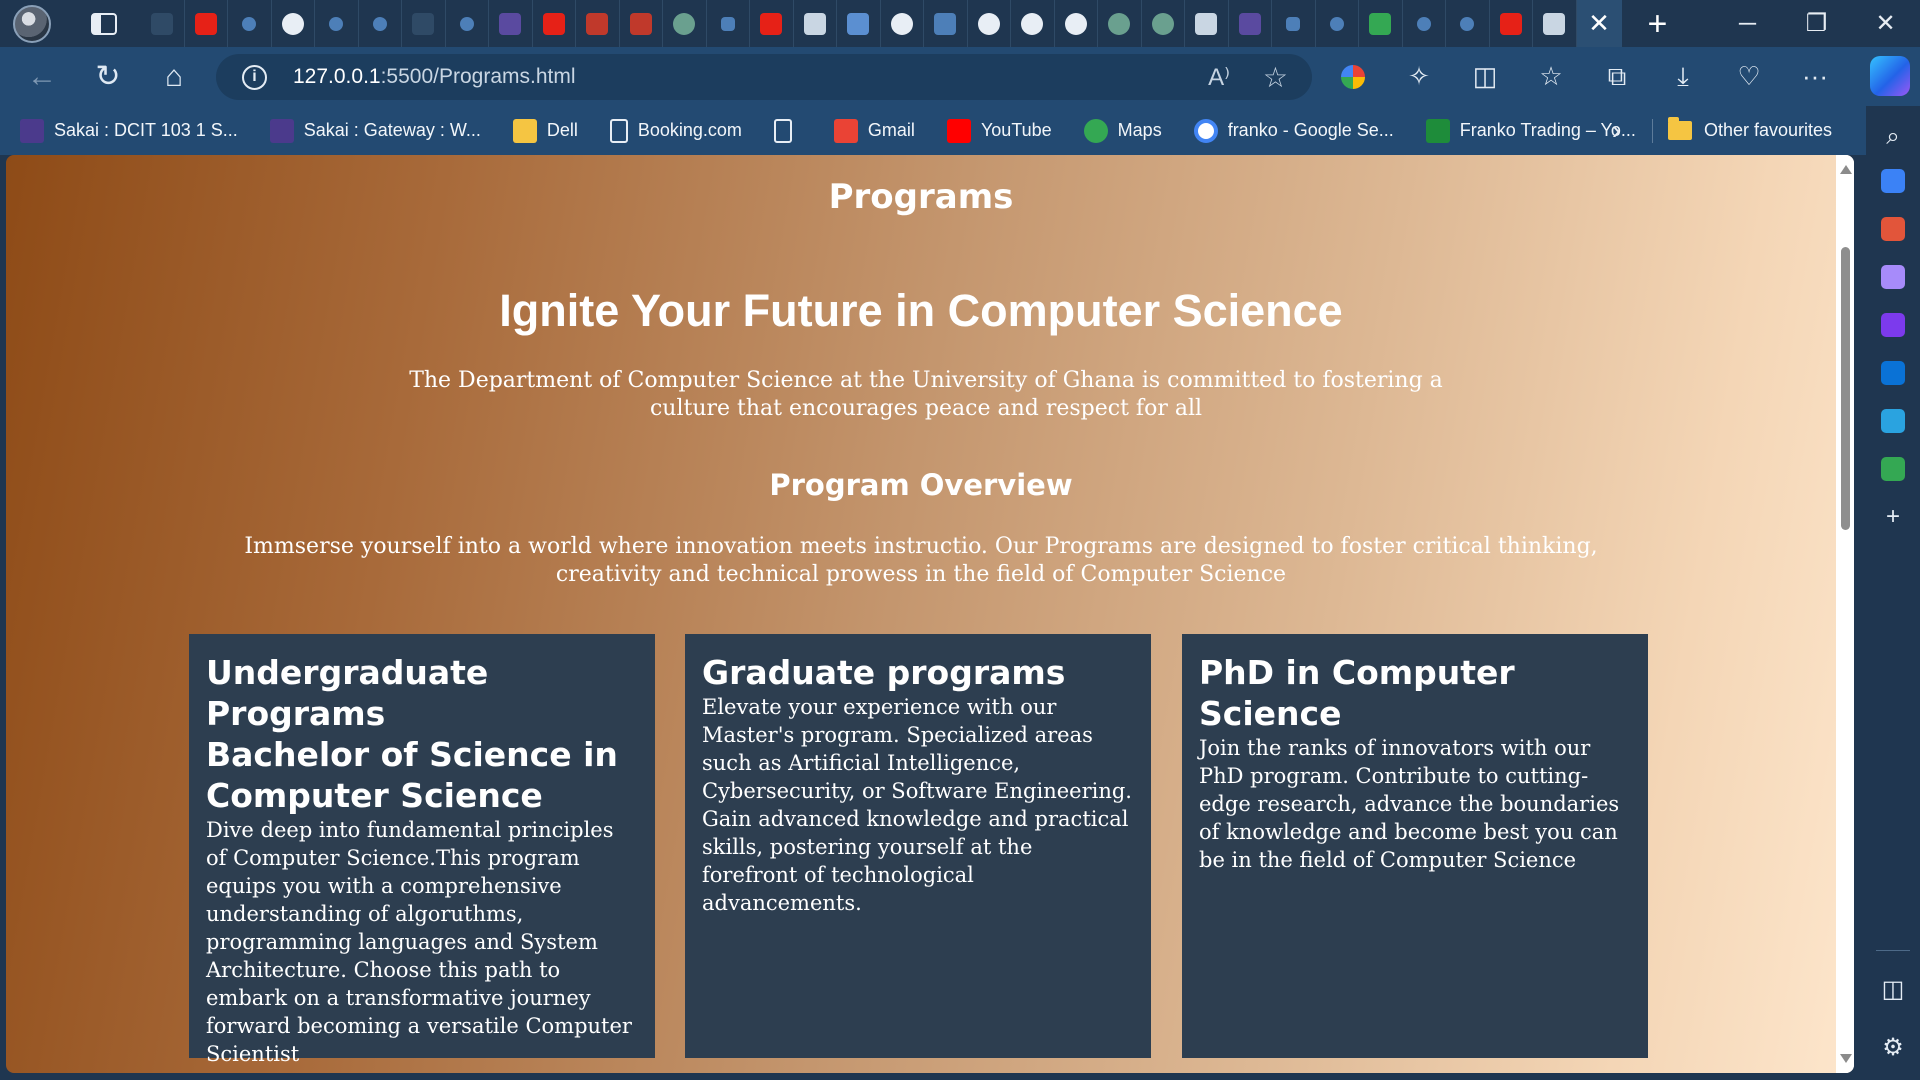  What do you see at coordinates (1219, 77) in the screenshot?
I see `read-aloud-icon: A⁾` at bounding box center [1219, 77].